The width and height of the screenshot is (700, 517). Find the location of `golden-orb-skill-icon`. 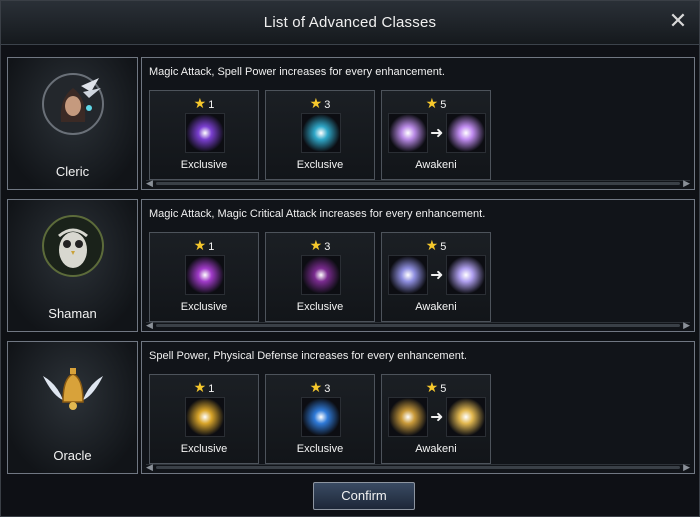

golden-orb-skill-icon is located at coordinates (205, 417).